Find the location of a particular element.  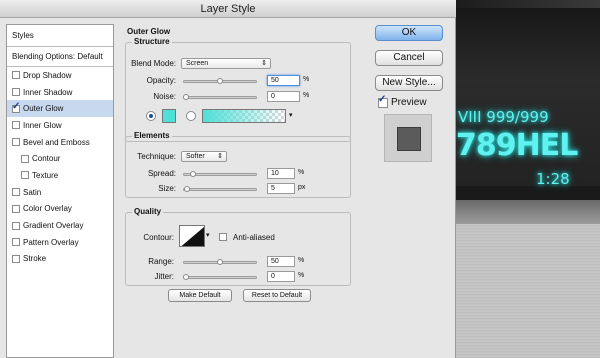

noise-slider-knob is located at coordinates (186, 97).